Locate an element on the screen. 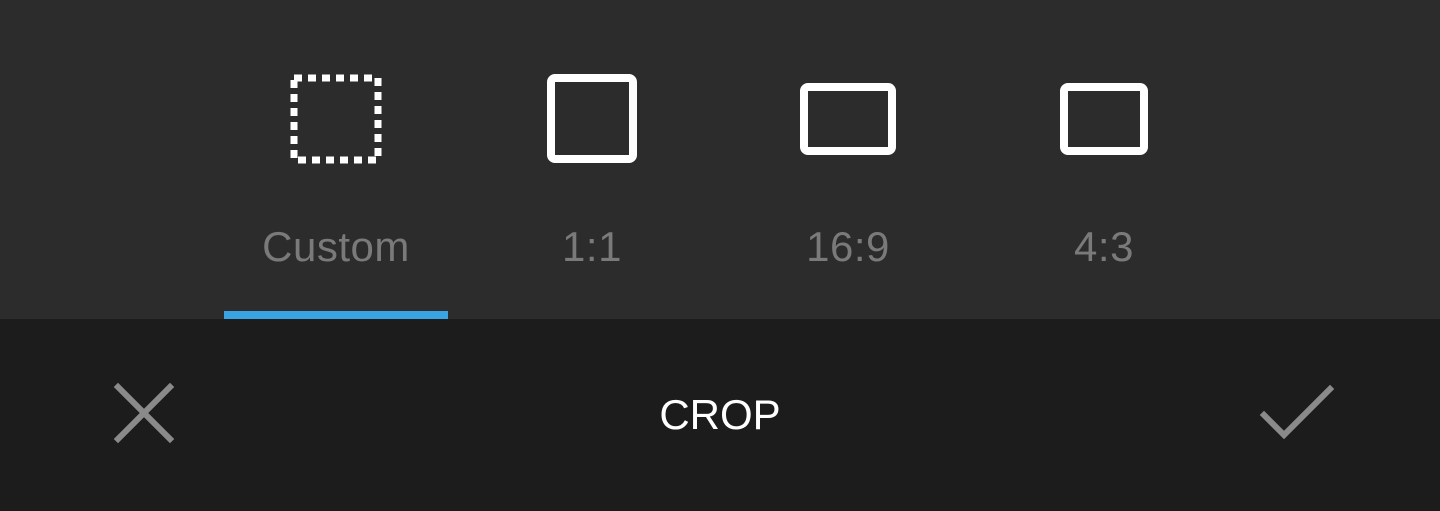 This screenshot has height=511, width=1440. tab-1-1: 1:1 is located at coordinates (592, 159).